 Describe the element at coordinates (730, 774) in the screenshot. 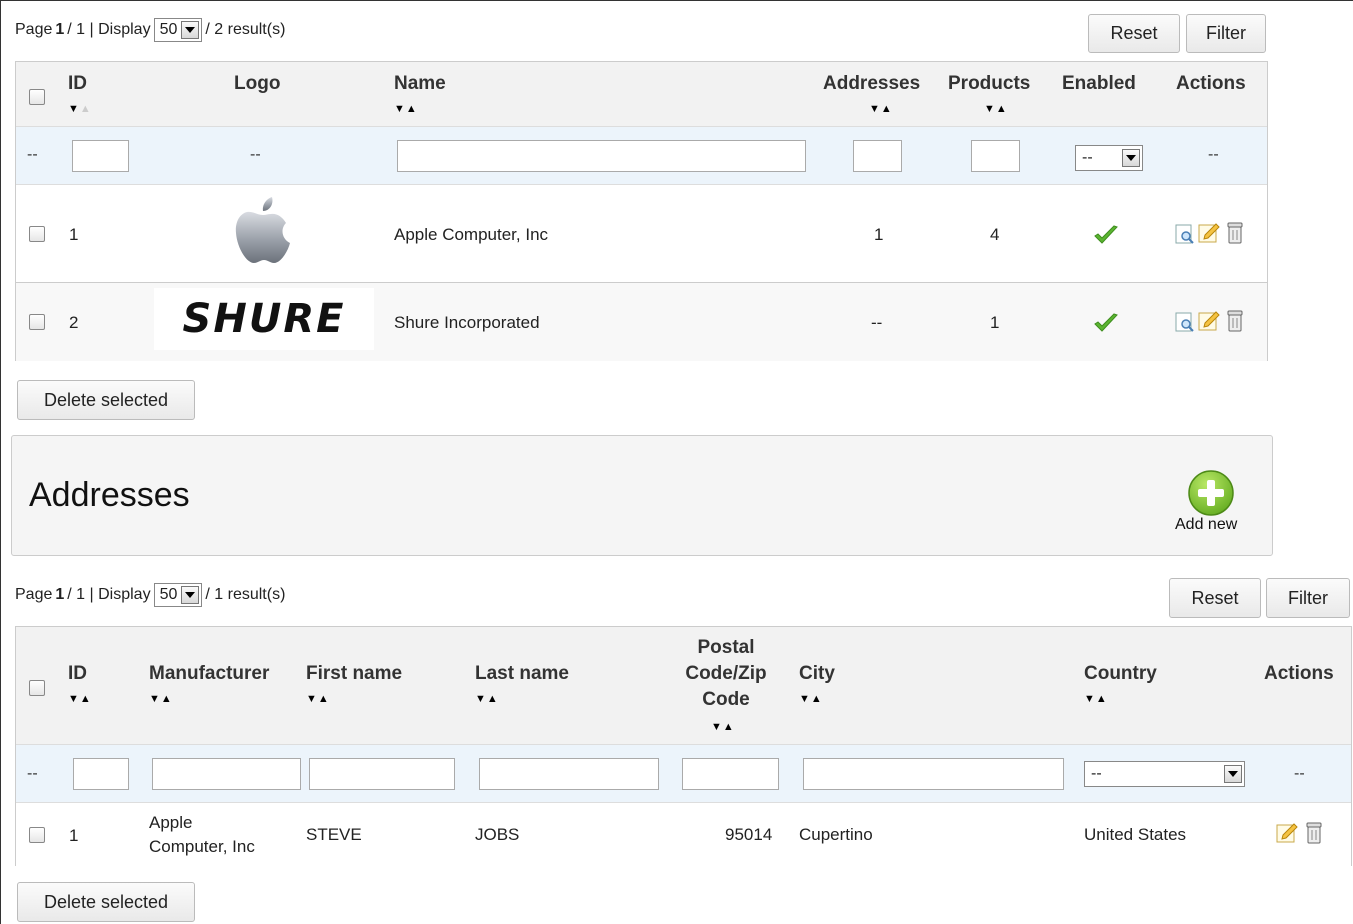

I see `filter-postal-input` at that location.